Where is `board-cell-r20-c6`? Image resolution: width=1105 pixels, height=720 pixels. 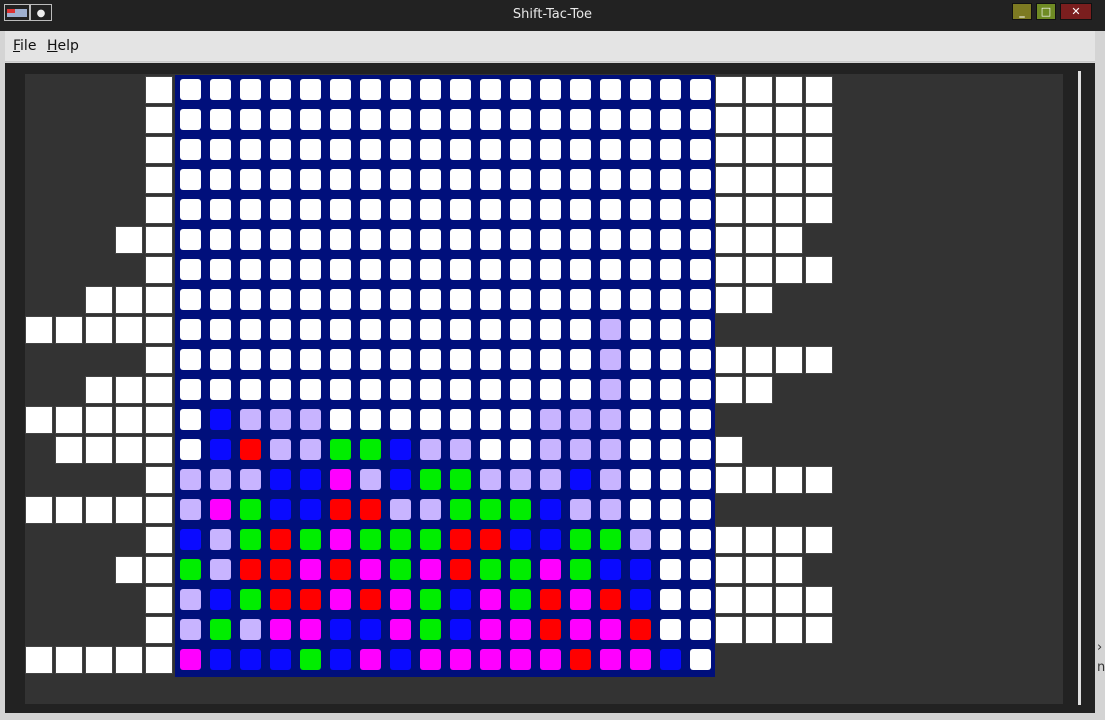
board-cell-r20-c6 is located at coordinates (340, 659).